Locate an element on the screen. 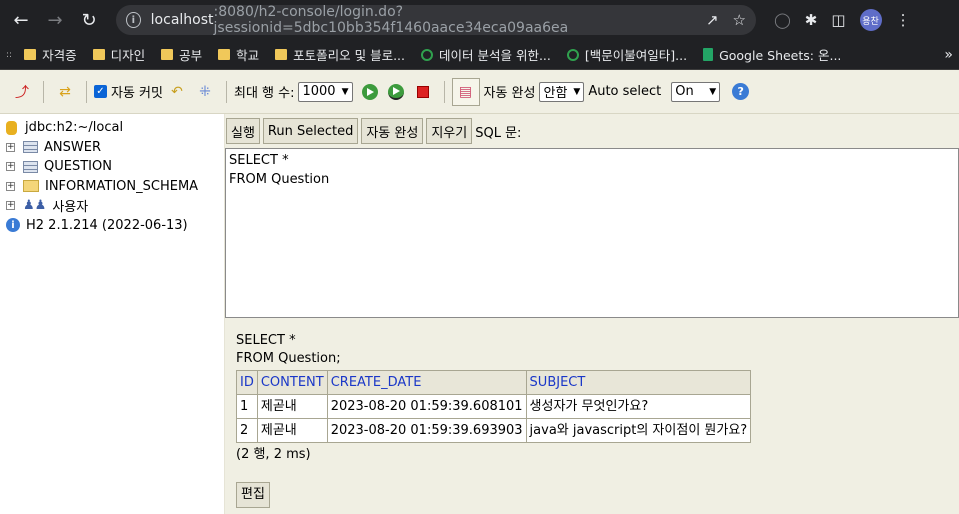 The height and width of the screenshot is (514, 959). apps-icon: :: is located at coordinates (9, 55).